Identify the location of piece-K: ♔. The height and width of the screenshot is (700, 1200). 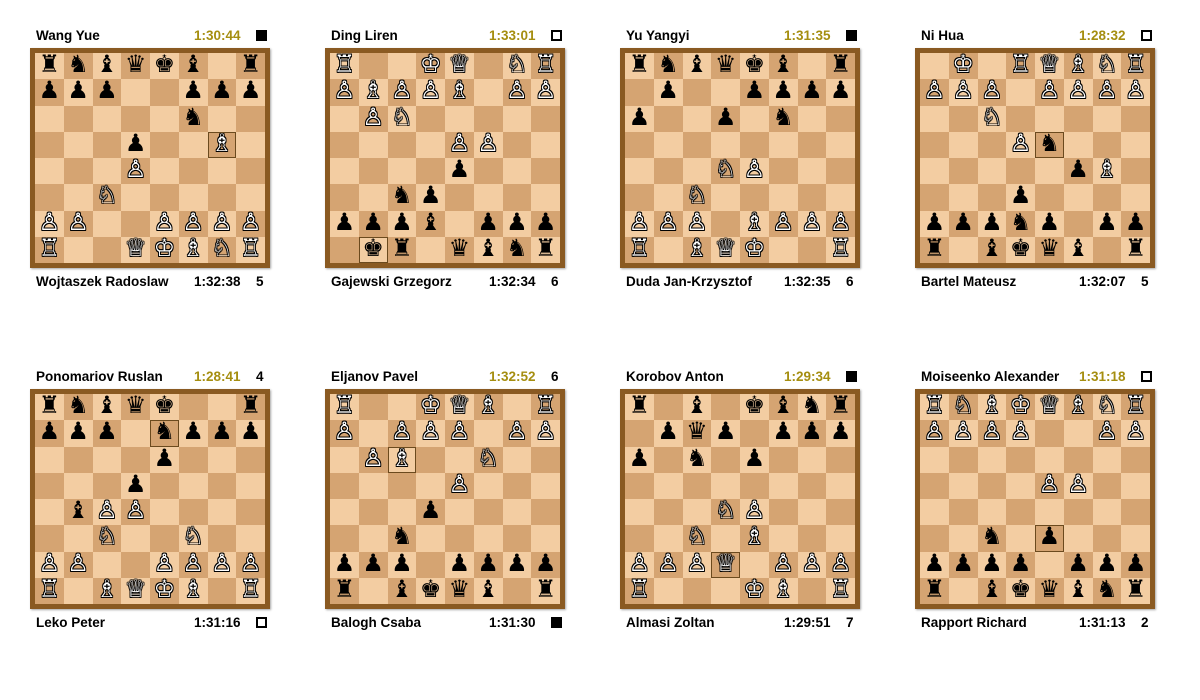
(1021, 406).